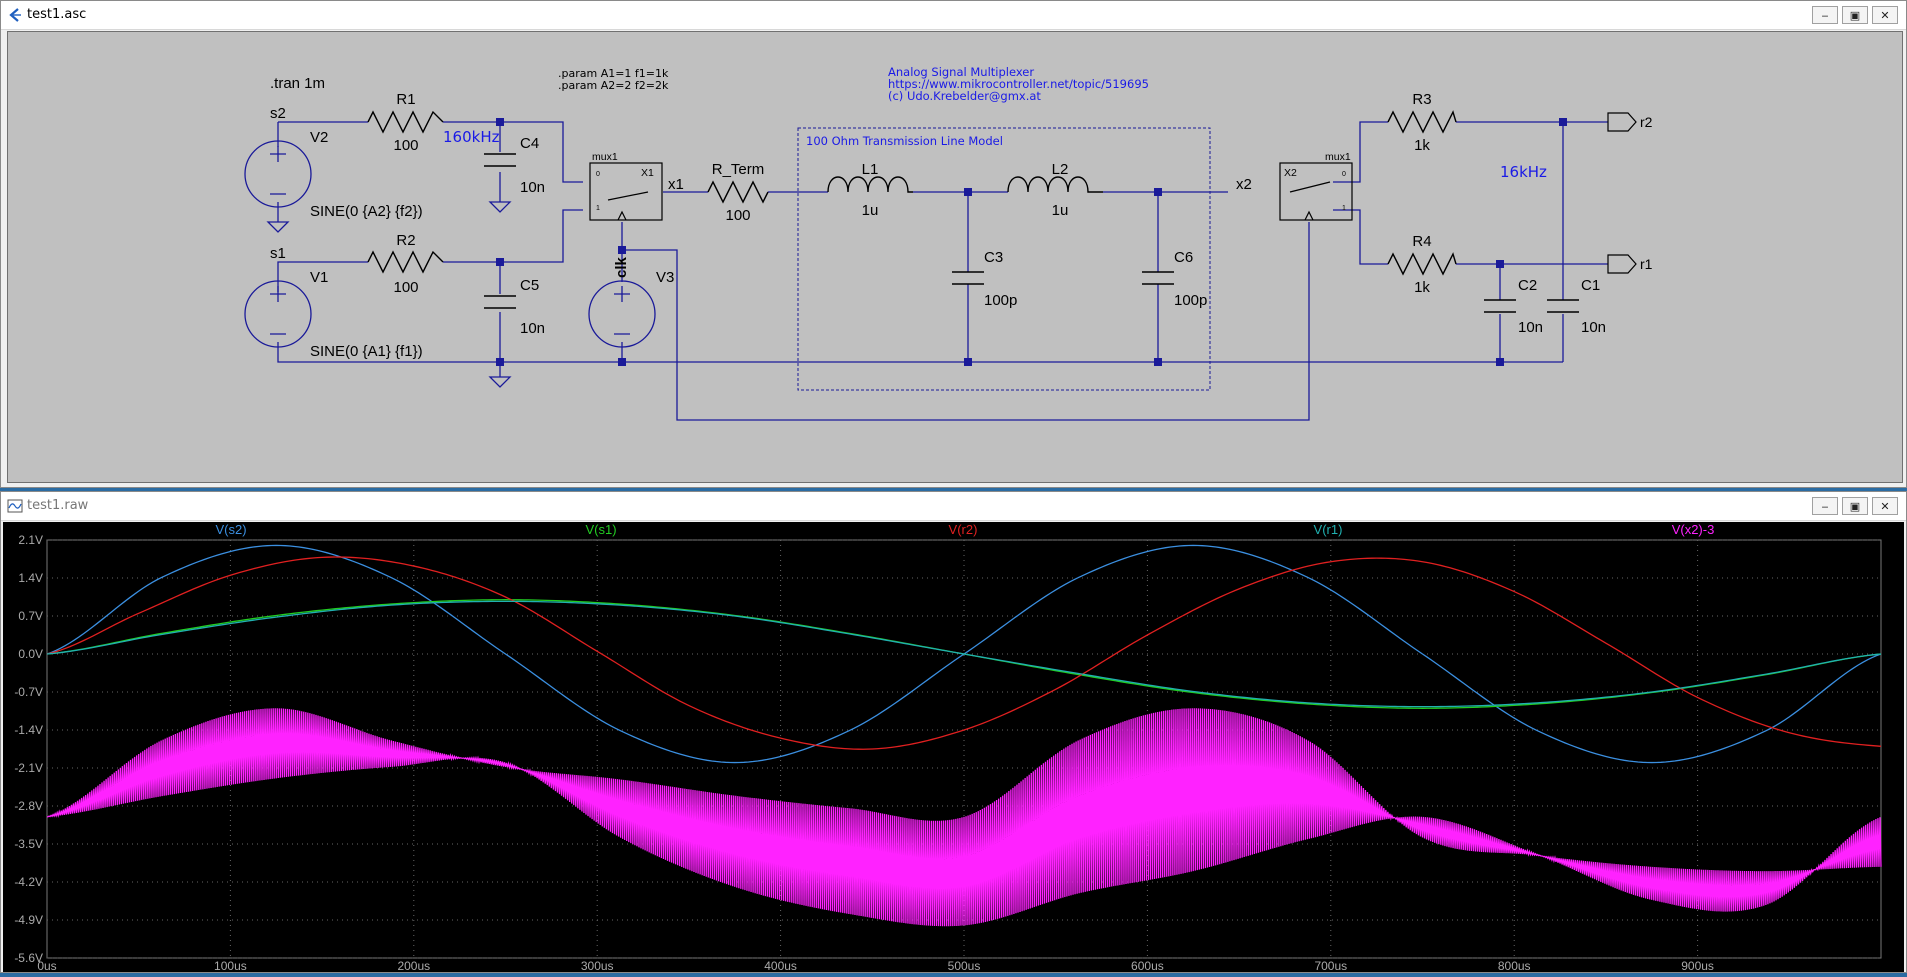 The width and height of the screenshot is (1907, 977). What do you see at coordinates (366, 211) in the screenshot?
I see `V2-value: SINE(0 {A2} {f2})` at bounding box center [366, 211].